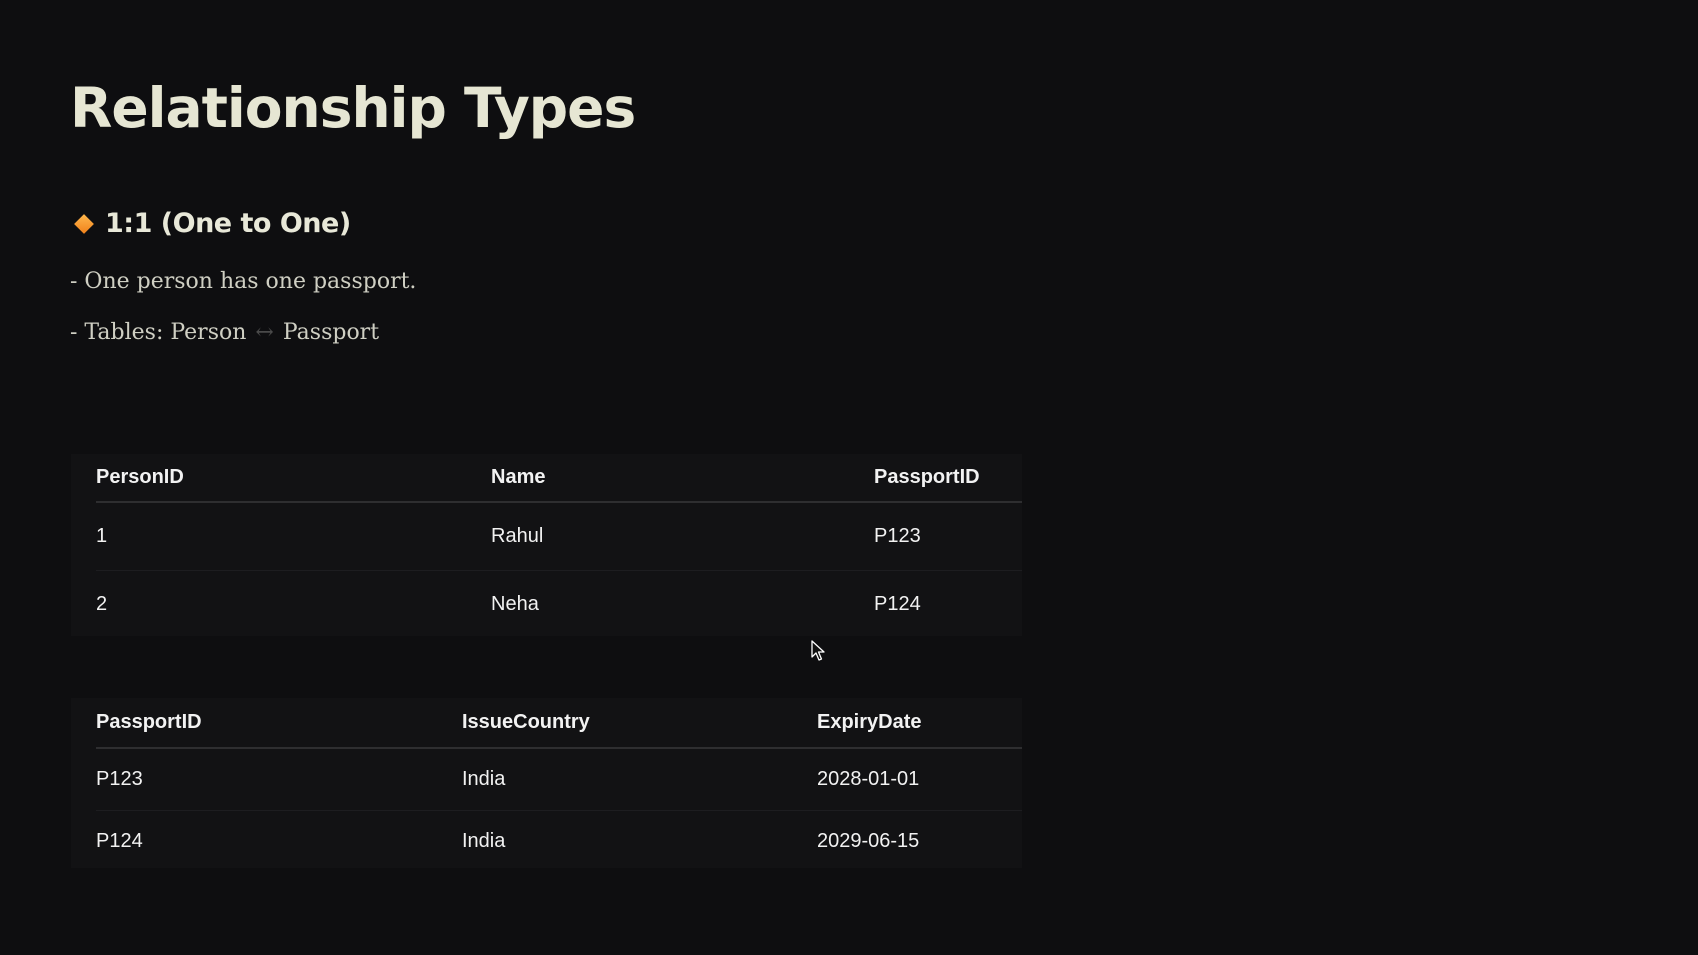 The height and width of the screenshot is (955, 1698). What do you see at coordinates (331, 332) in the screenshot?
I see `bullet-tables-suffix: Passport` at bounding box center [331, 332].